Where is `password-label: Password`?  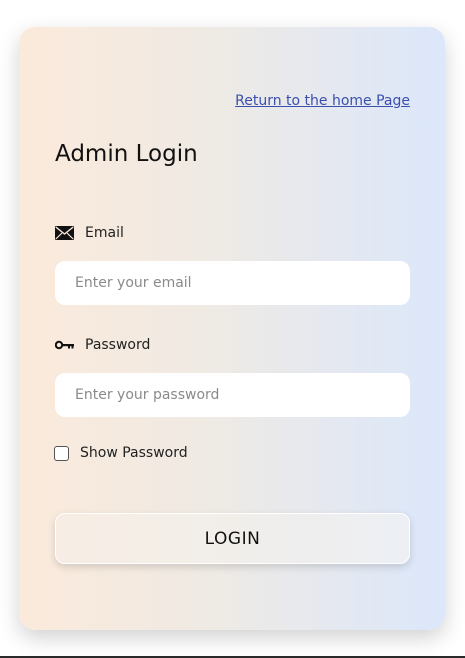 password-label: Password is located at coordinates (102, 345).